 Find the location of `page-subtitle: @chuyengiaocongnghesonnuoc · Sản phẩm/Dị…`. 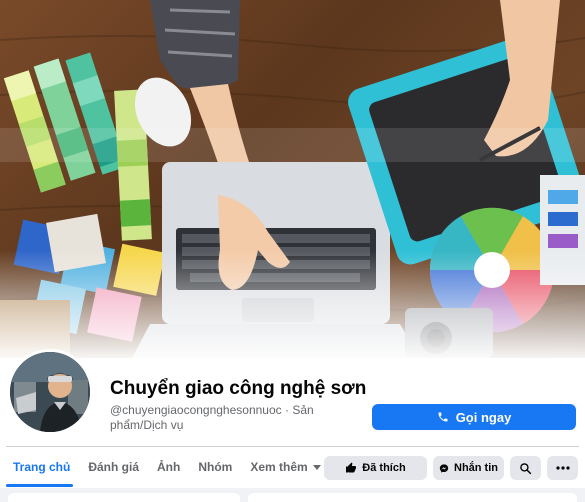

page-subtitle: @chuyengiaocongnghesonnuoc · Sản phẩm/Dị… is located at coordinates (212, 417).